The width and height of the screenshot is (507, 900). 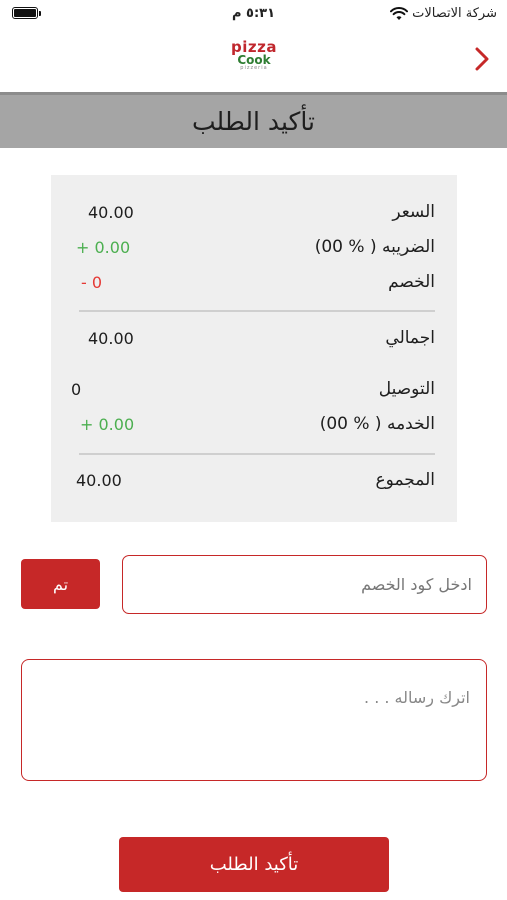 What do you see at coordinates (374, 247) in the screenshot?
I see `tax-label: الضريبه ( % 00)` at bounding box center [374, 247].